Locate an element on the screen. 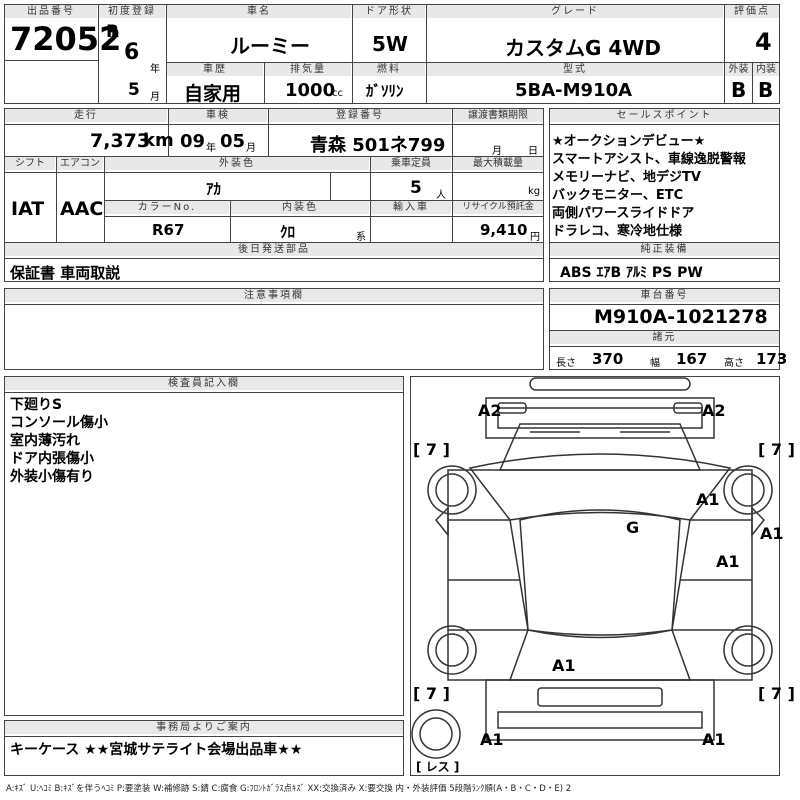 The image size is (800, 800). tire-mark-rear-left: [ 7 ] is located at coordinates (431, 693).